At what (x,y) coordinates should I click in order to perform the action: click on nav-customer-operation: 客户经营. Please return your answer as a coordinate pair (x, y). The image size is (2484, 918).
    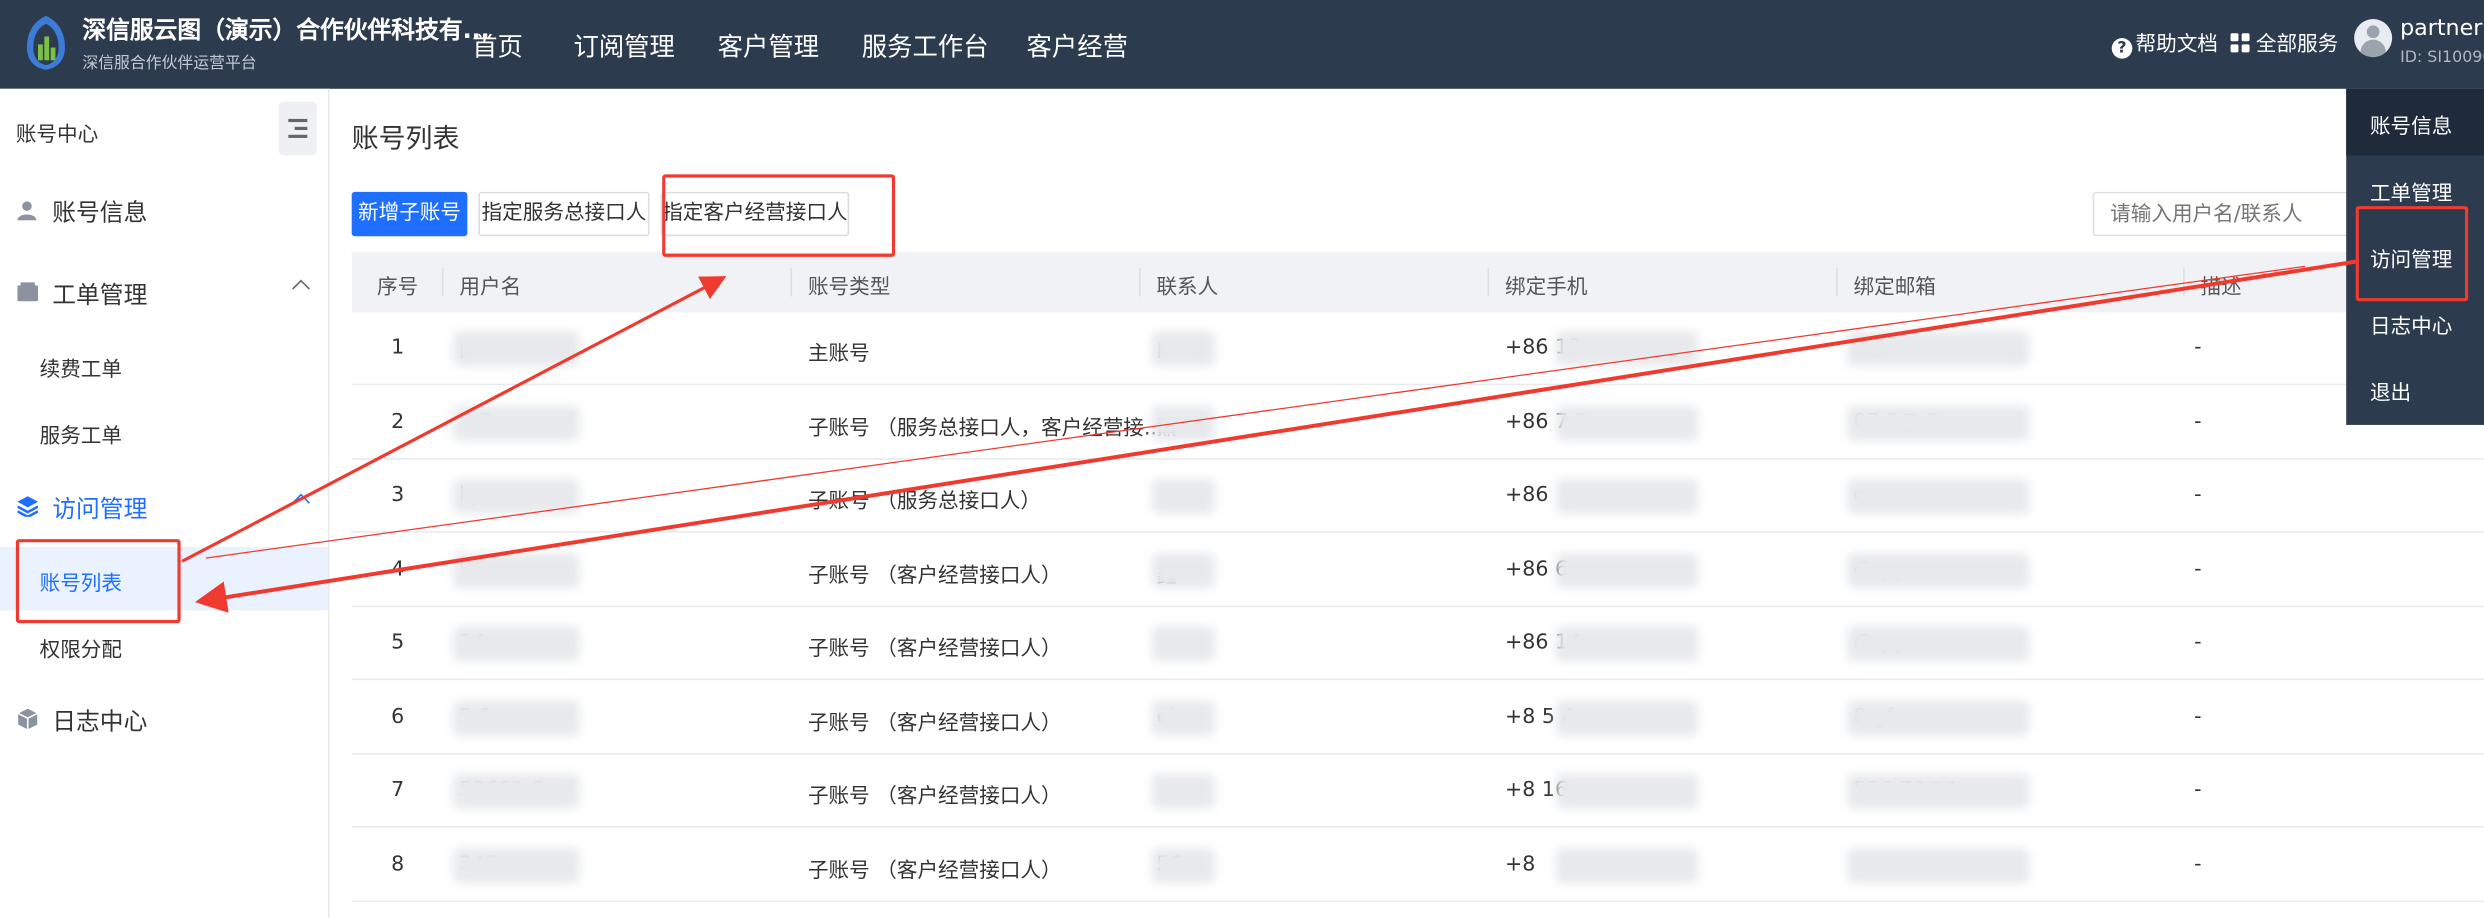
    Looking at the image, I should click on (1077, 44).